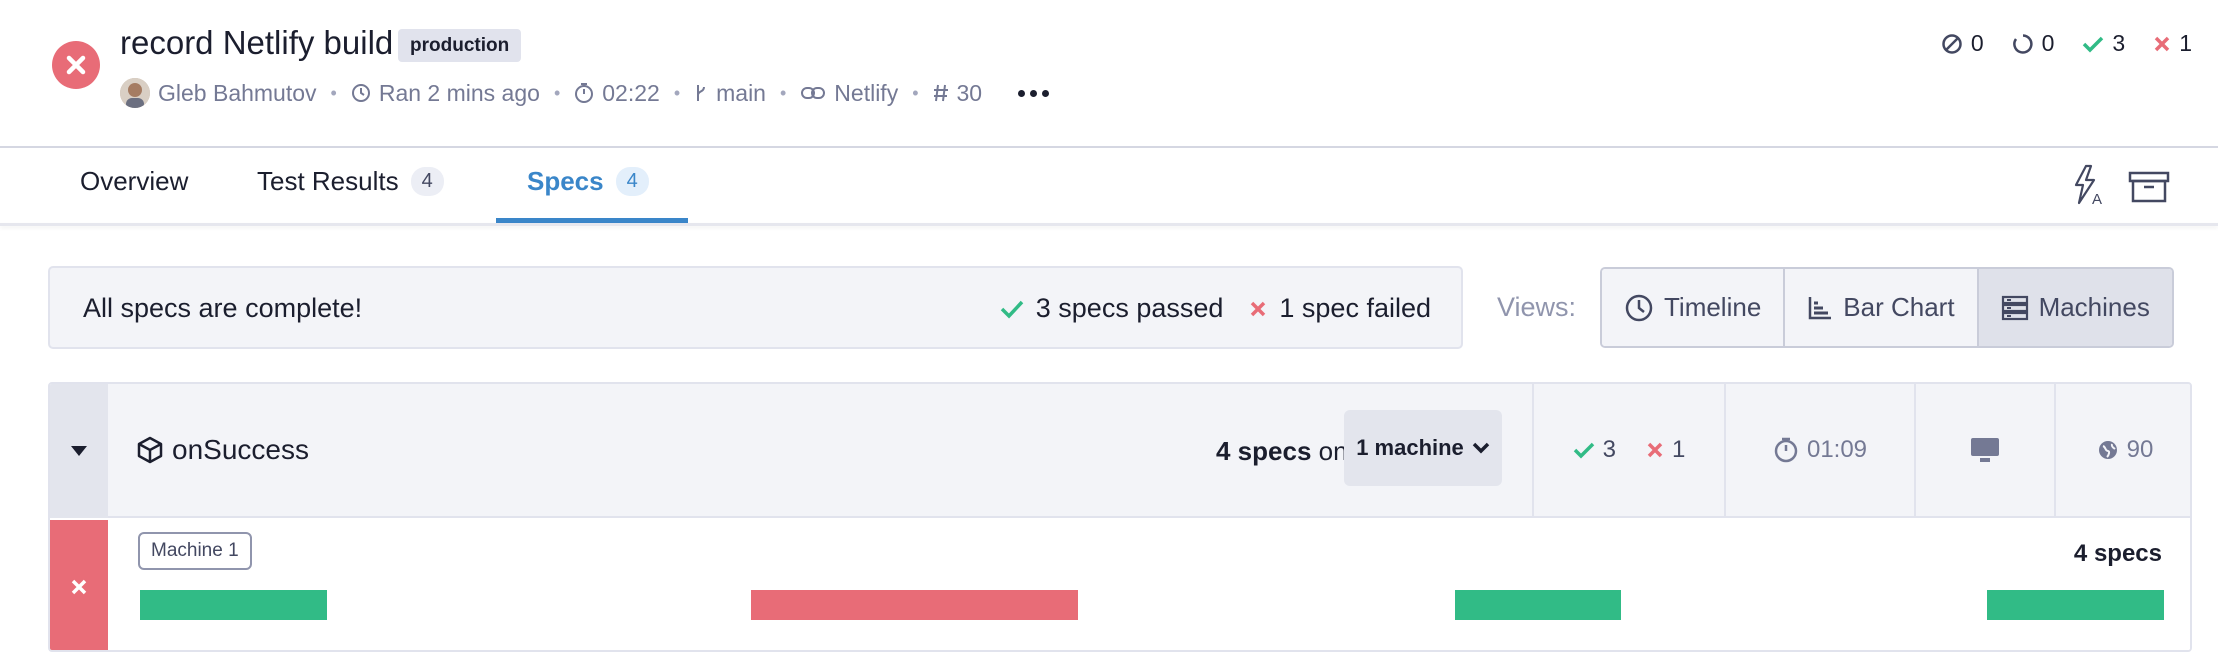  Describe the element at coordinates (2172, 43) in the screenshot. I see `failed-count: 1` at that location.